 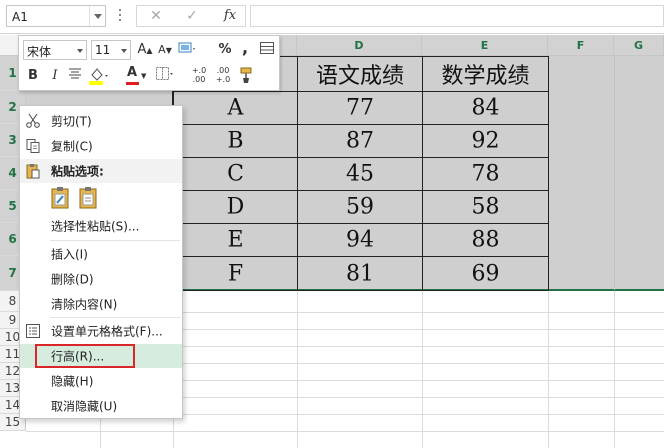 What do you see at coordinates (225, 50) in the screenshot?
I see `percent-style-icon: %` at bounding box center [225, 50].